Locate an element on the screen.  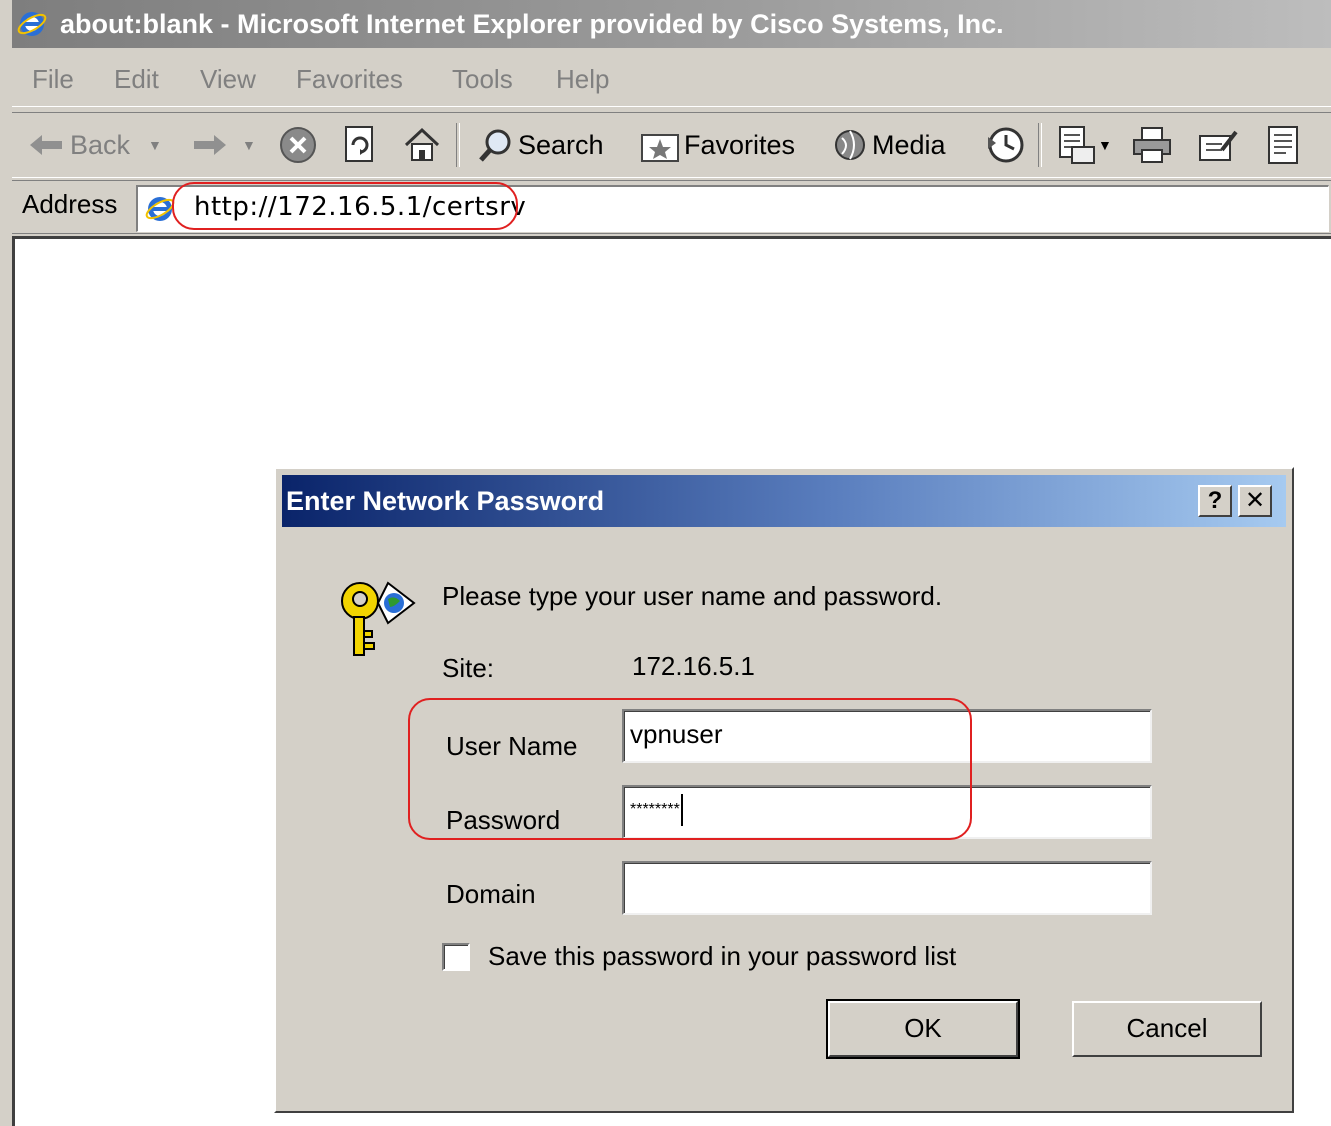
forward-button: ▼ is located at coordinates (223, 145).